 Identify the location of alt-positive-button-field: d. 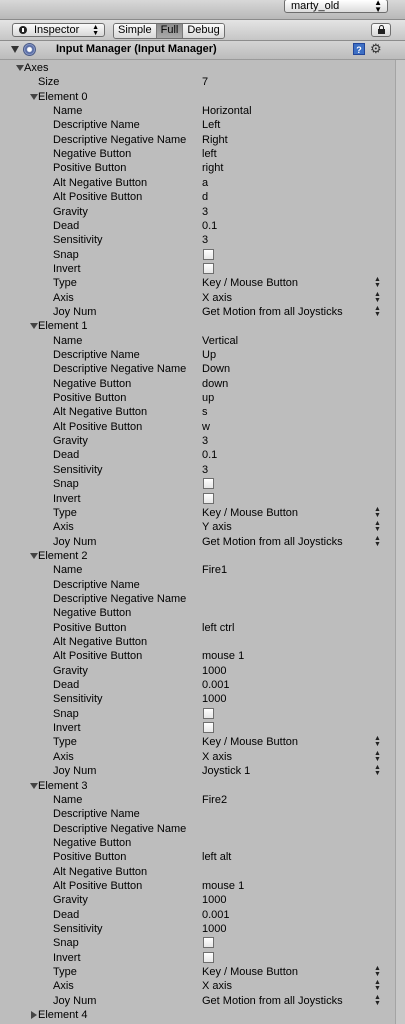
(205, 197).